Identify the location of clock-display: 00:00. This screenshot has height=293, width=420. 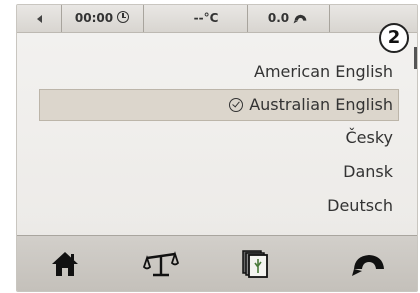
(102, 18).